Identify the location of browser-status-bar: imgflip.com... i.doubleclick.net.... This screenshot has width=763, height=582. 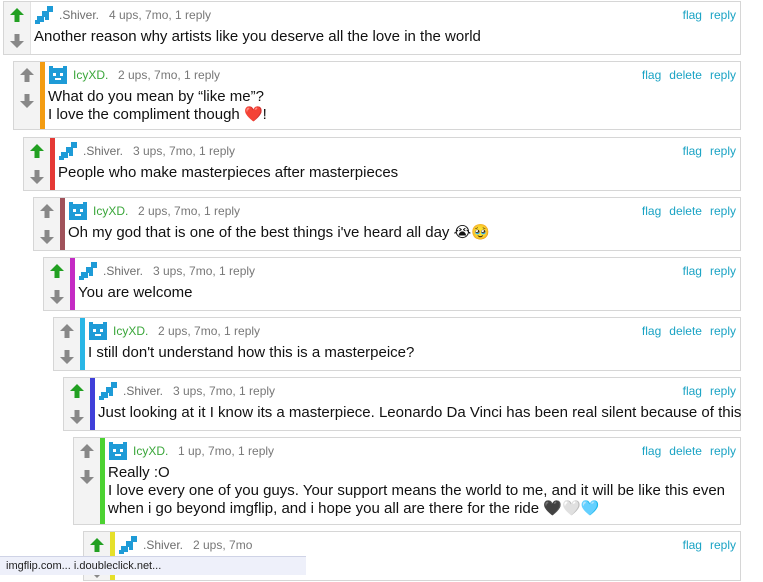
(153, 565).